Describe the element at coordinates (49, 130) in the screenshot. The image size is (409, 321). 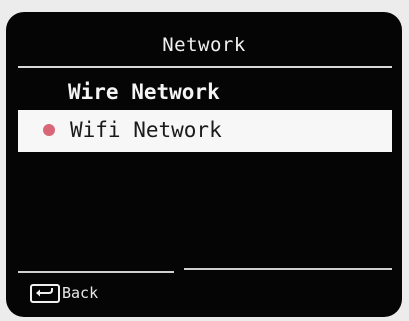
I see `selection-dot-icon` at that location.